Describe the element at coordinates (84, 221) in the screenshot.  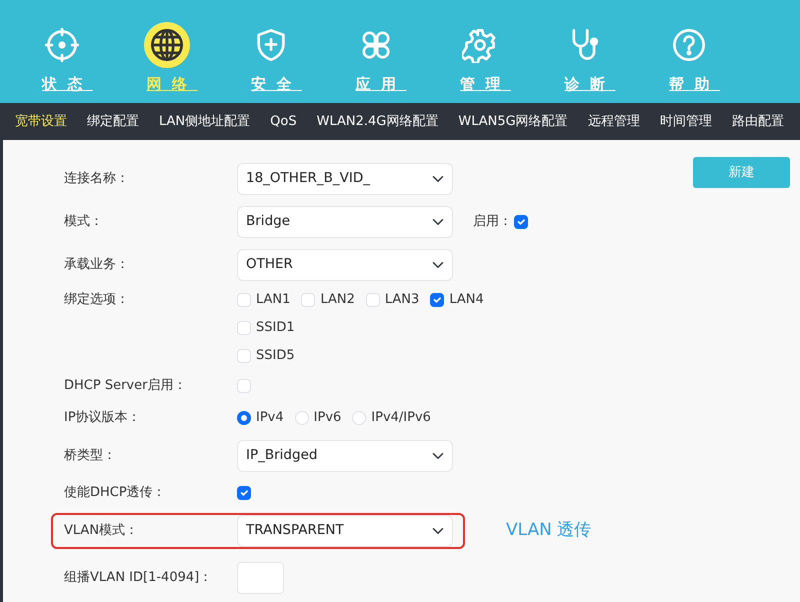
I see `field-label: 模式：` at that location.